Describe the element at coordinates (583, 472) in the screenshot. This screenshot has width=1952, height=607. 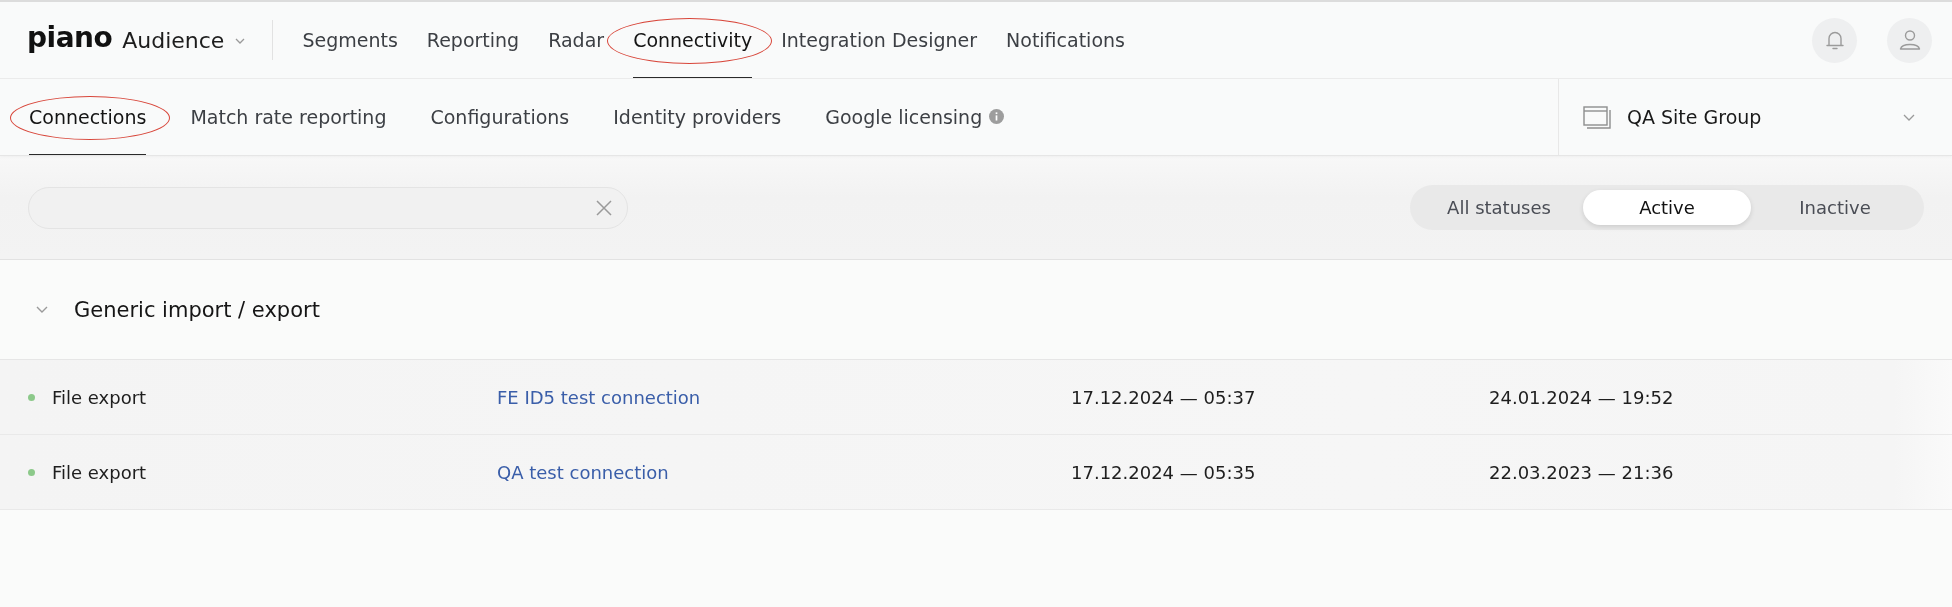
I see `connection-link: QA test connection` at that location.